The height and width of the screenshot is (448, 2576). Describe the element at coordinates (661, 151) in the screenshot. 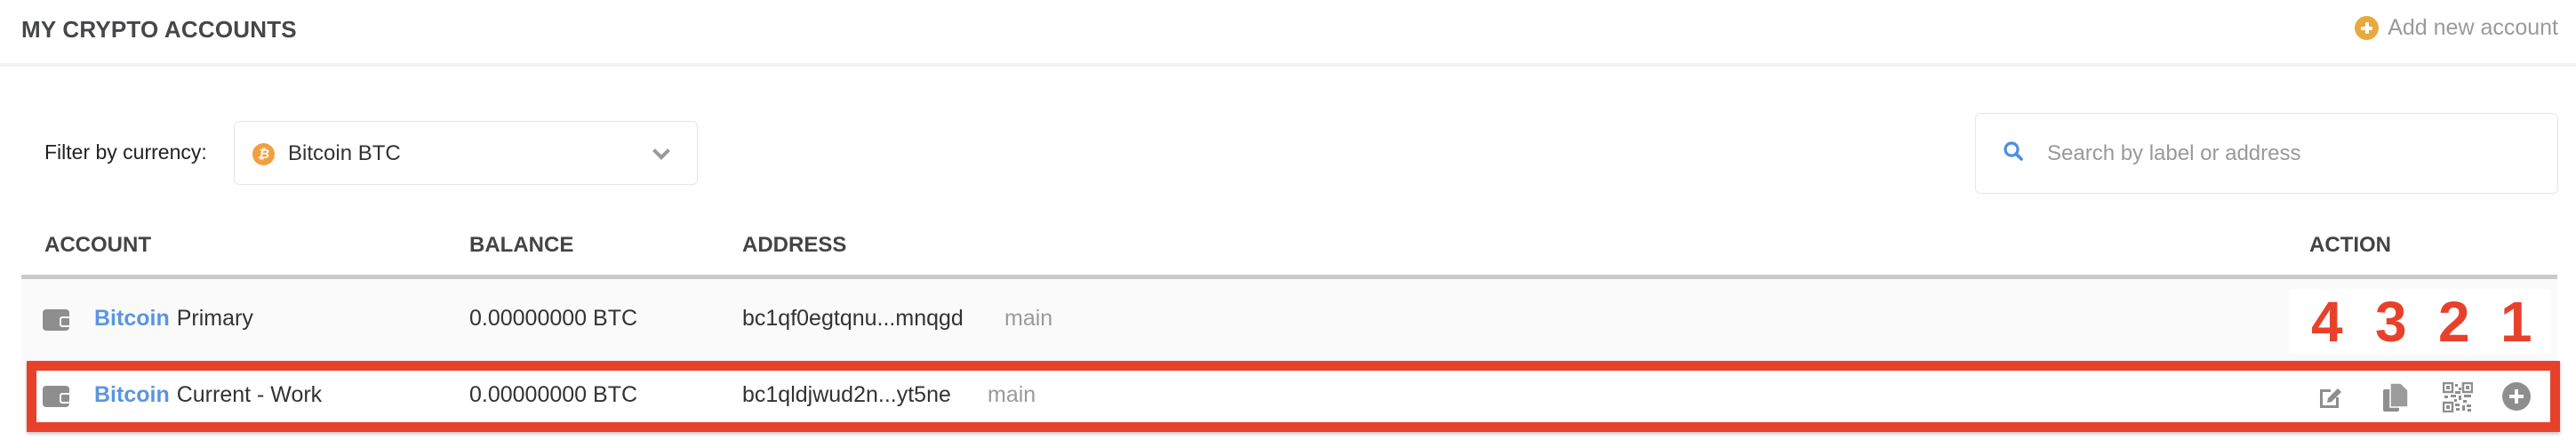

I see `chevron-down-icon` at that location.